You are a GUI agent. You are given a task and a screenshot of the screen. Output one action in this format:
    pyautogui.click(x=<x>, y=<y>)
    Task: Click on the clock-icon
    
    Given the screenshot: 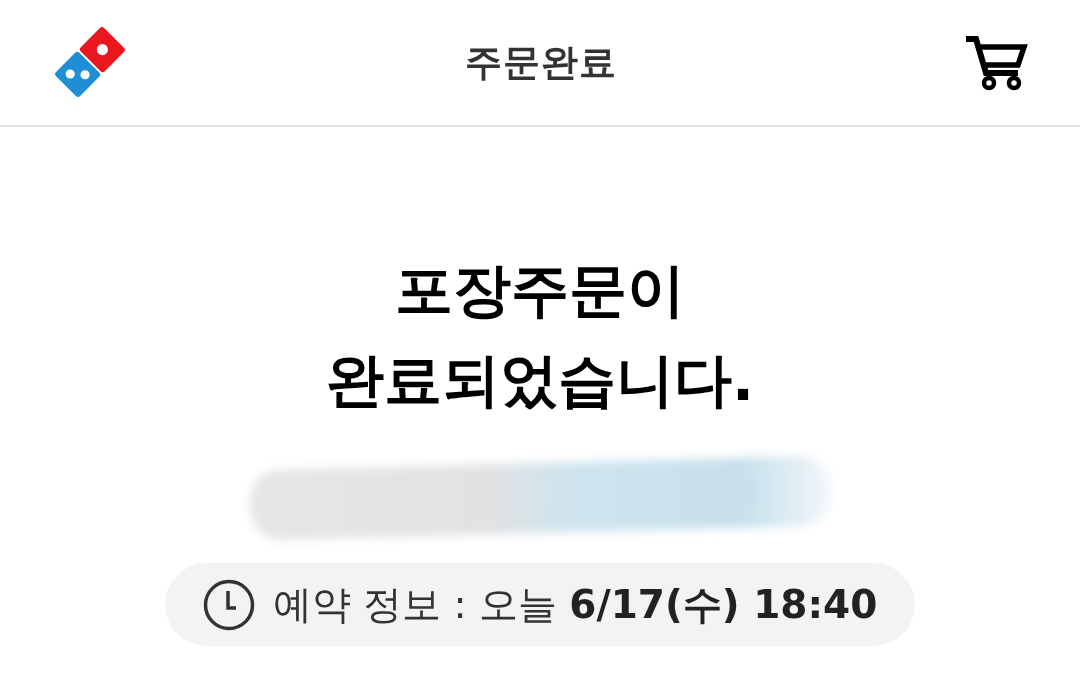 What is the action you would take?
    pyautogui.click(x=228, y=604)
    